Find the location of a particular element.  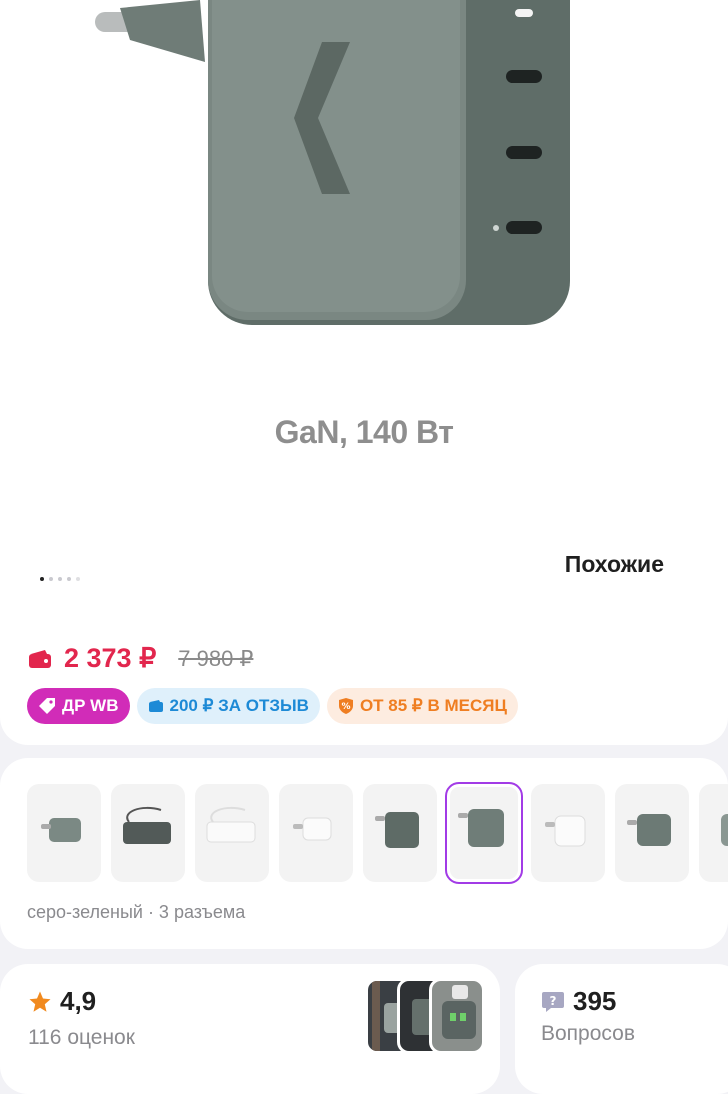

badge-label: 200 ₽ ЗА ОТЗЫВ is located at coordinates (239, 705).